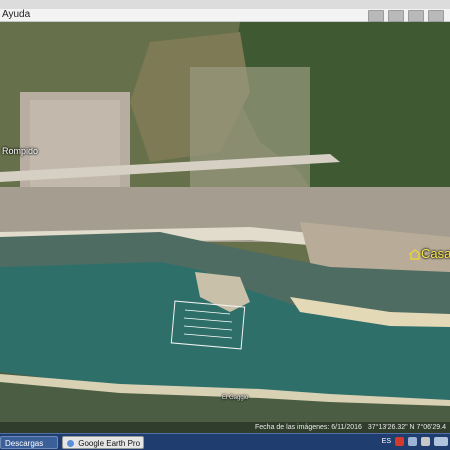  What do you see at coordinates (70, 443) in the screenshot?
I see `google-earth-icon` at bounding box center [70, 443].